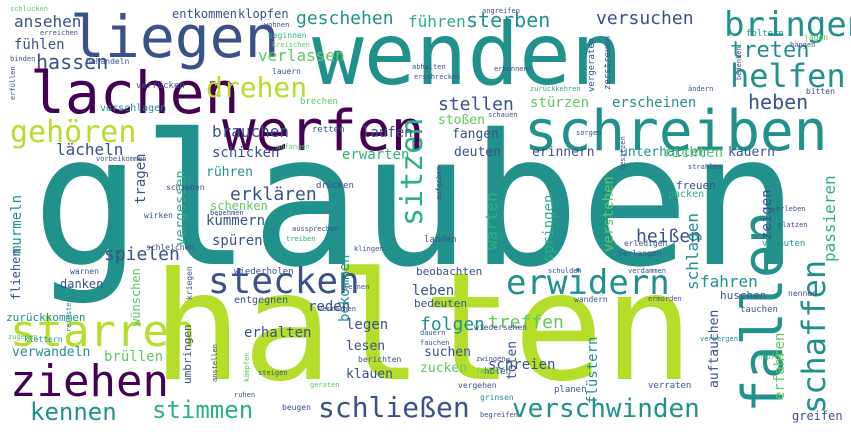 This screenshot has height=432, width=851. I want to click on cloud-word: geraten, so click(325, 385).